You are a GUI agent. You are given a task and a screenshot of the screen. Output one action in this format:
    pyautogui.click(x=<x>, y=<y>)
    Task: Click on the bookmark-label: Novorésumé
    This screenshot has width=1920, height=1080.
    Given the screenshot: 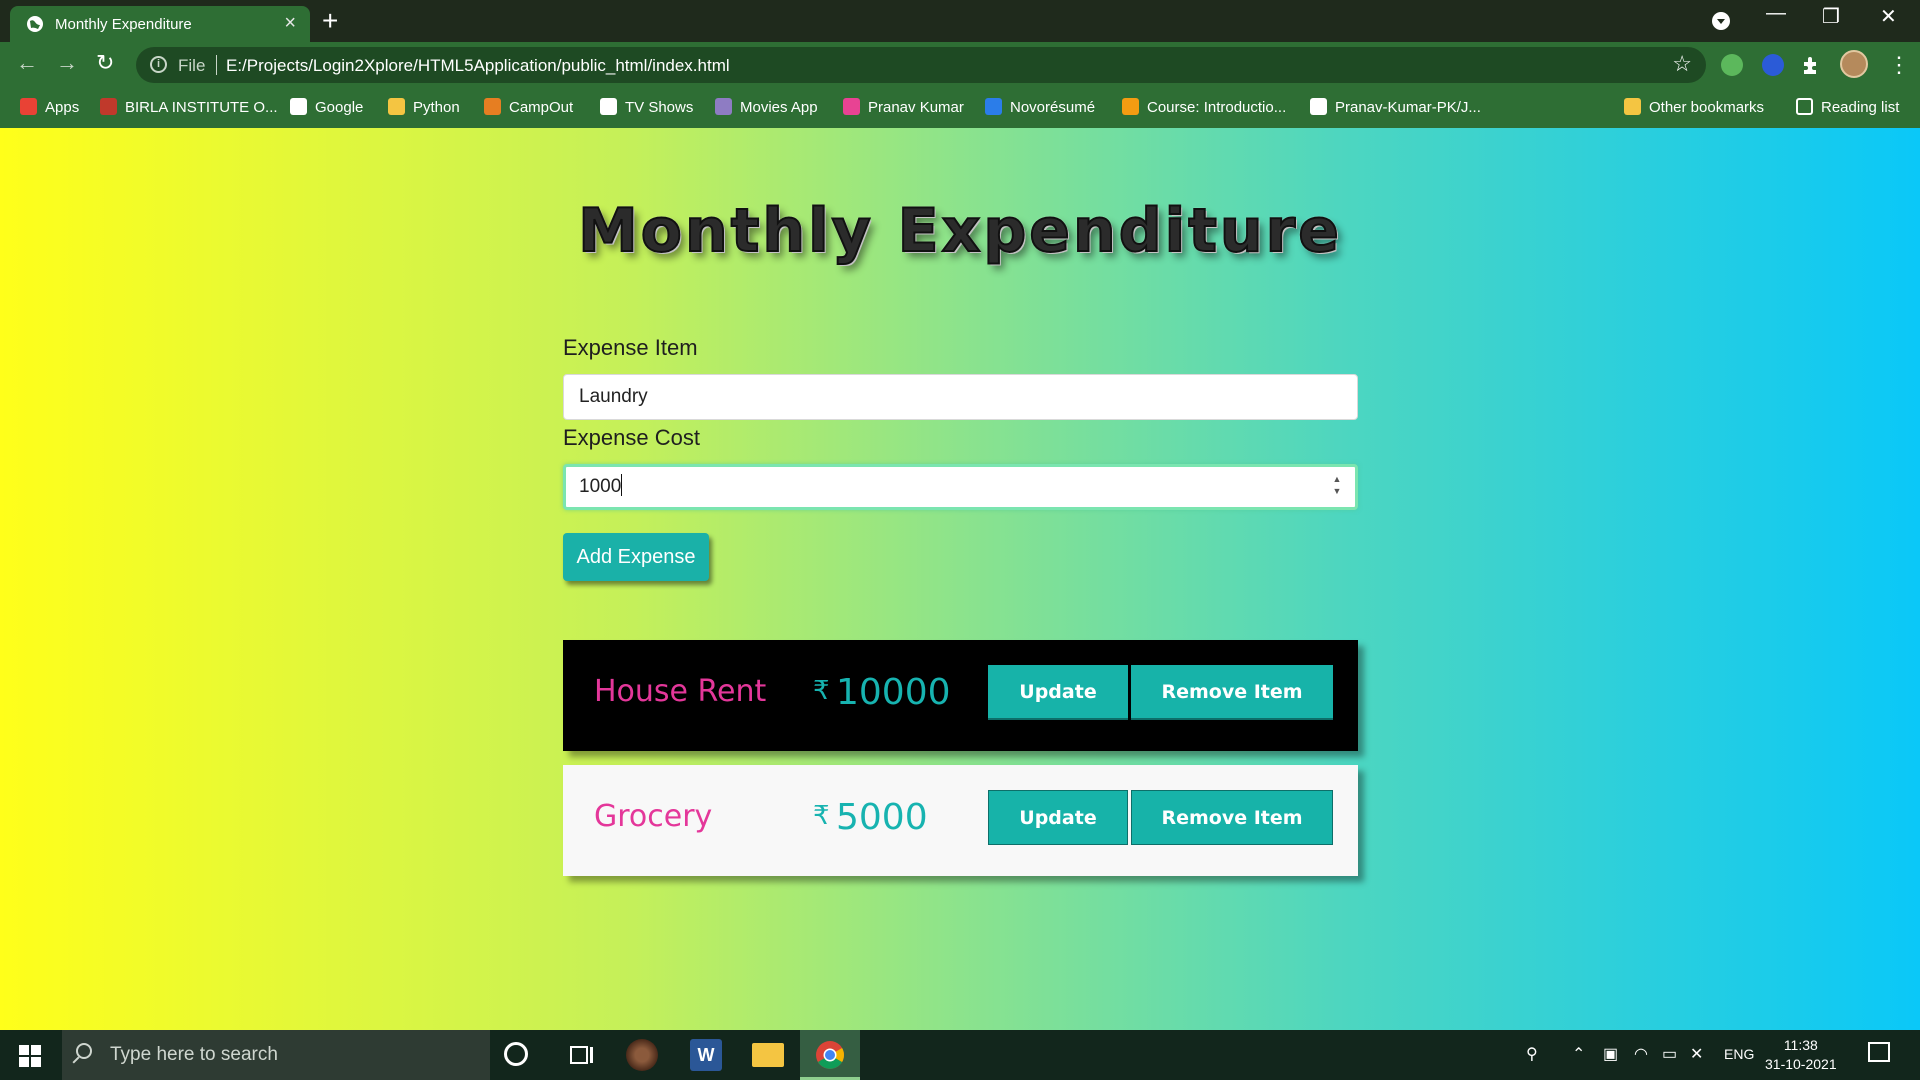 What is the action you would take?
    pyautogui.click(x=1053, y=107)
    